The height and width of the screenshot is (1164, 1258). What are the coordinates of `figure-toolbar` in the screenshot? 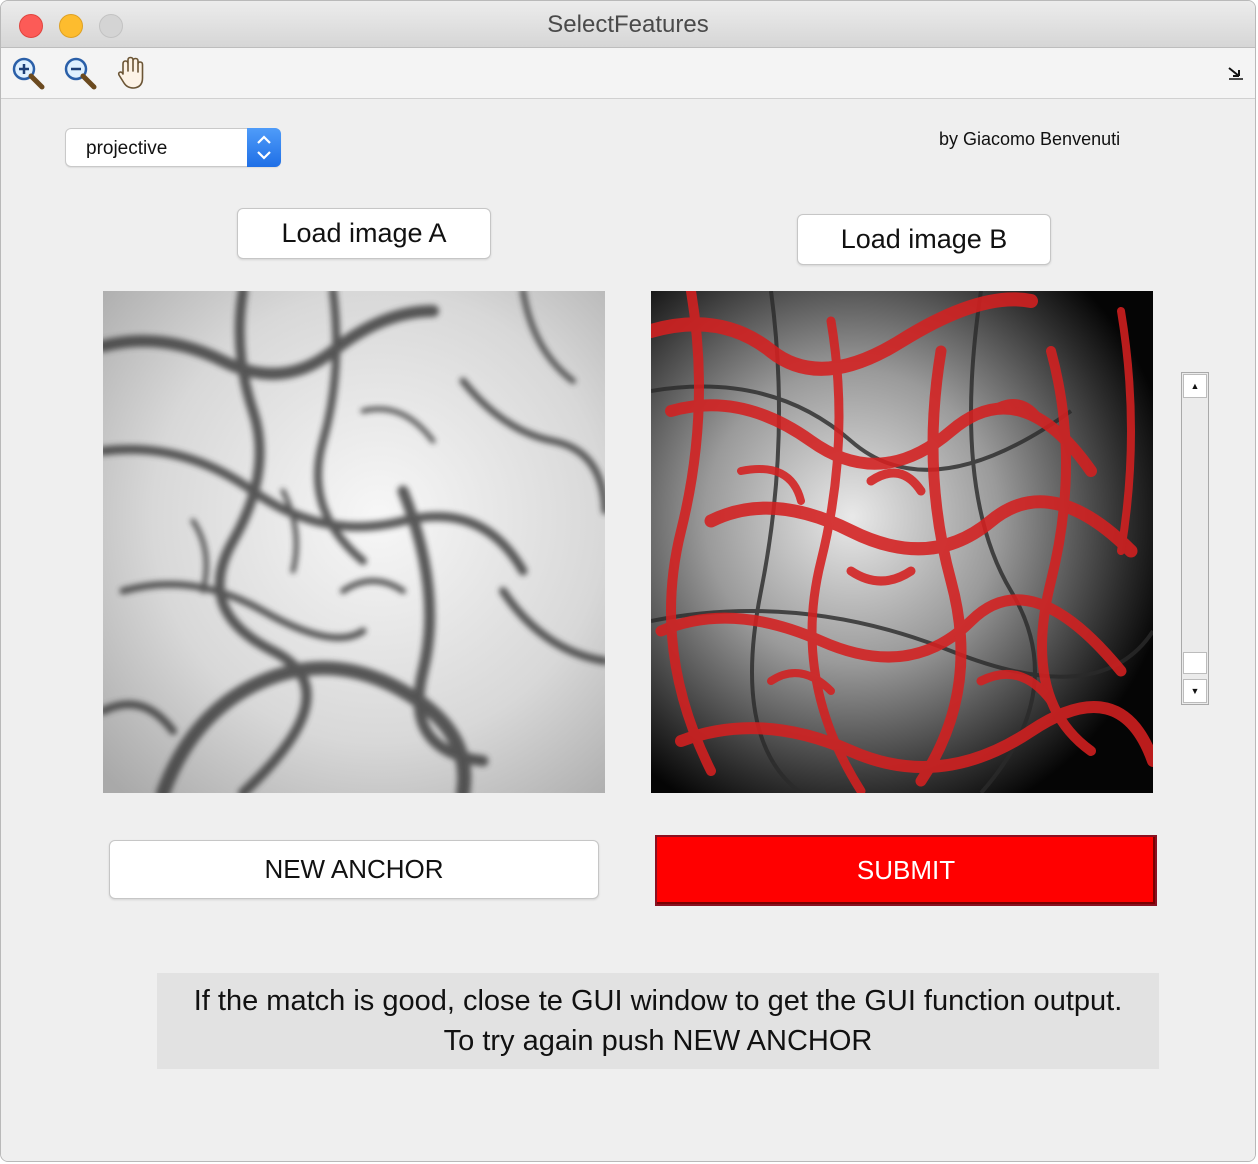 It's located at (628, 73).